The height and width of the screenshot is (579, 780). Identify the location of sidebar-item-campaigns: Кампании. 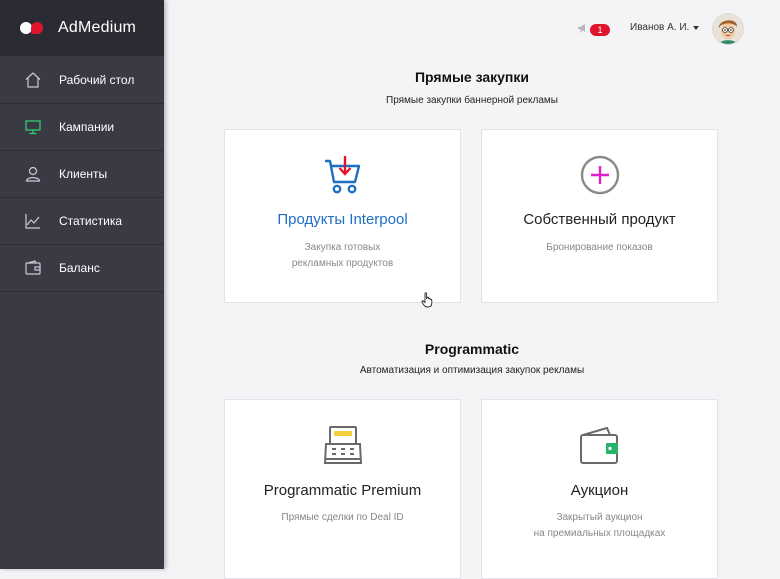
(82, 127).